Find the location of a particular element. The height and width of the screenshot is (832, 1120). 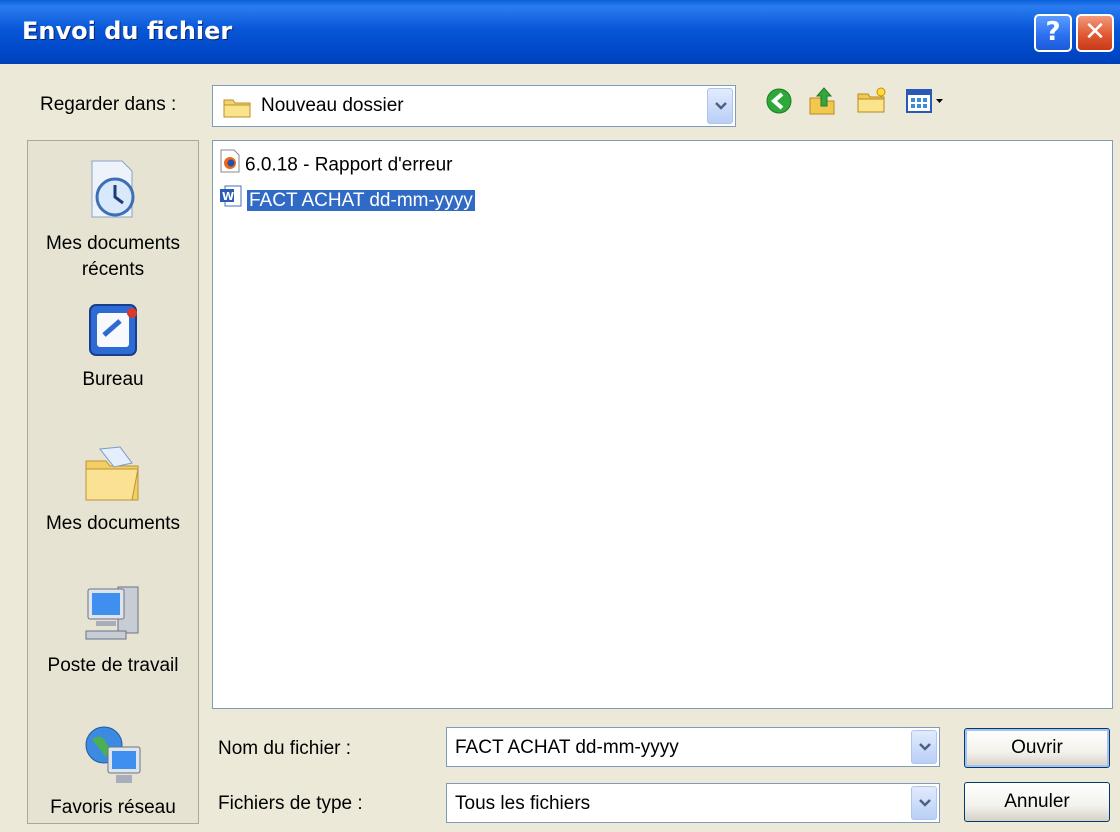

word-doc-icon: W is located at coordinates (231, 200).